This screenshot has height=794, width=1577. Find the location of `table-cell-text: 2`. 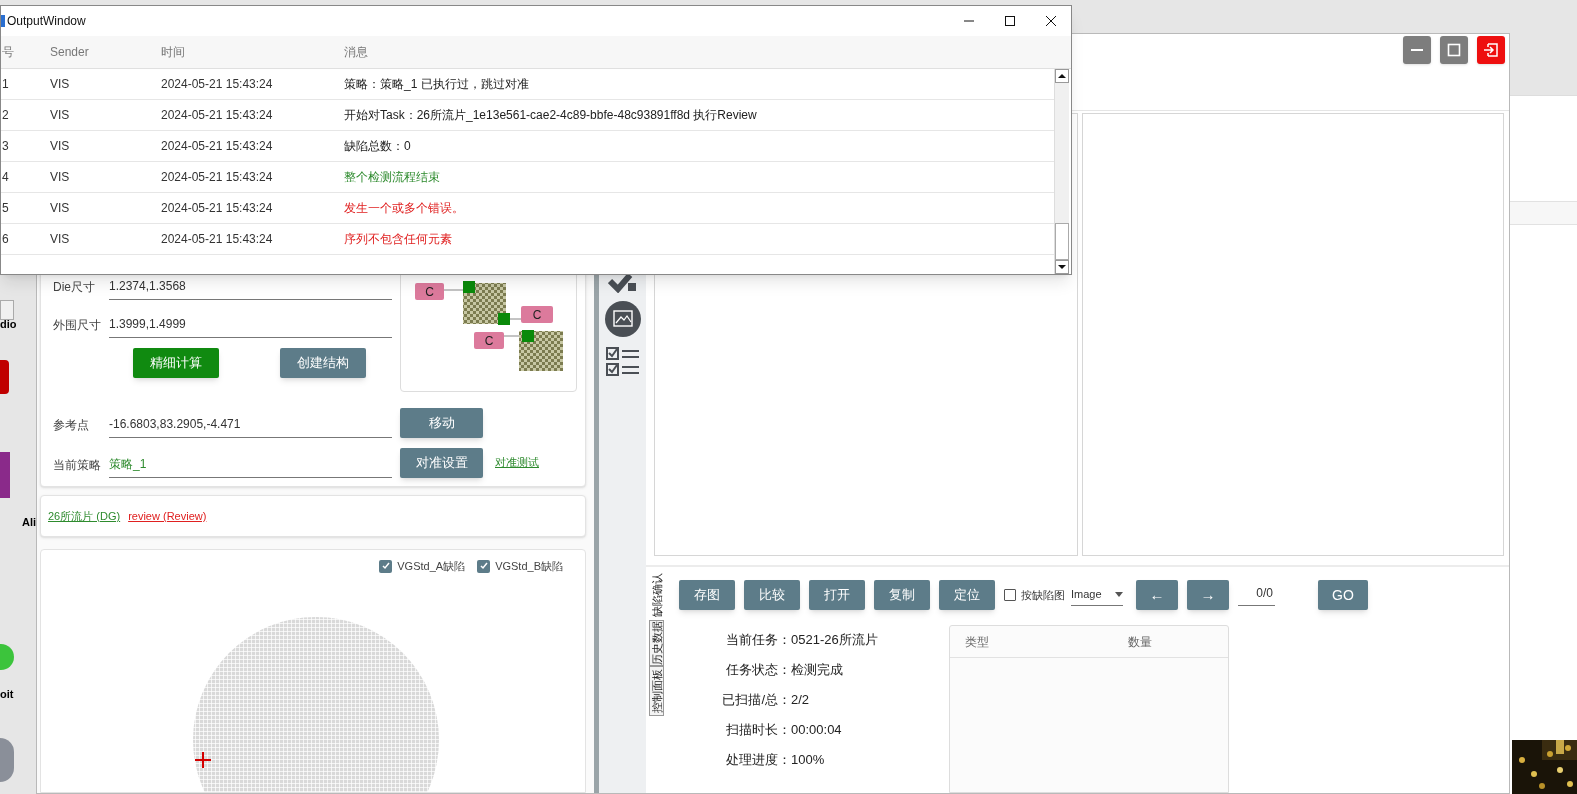

table-cell-text: 2 is located at coordinates (5, 115).